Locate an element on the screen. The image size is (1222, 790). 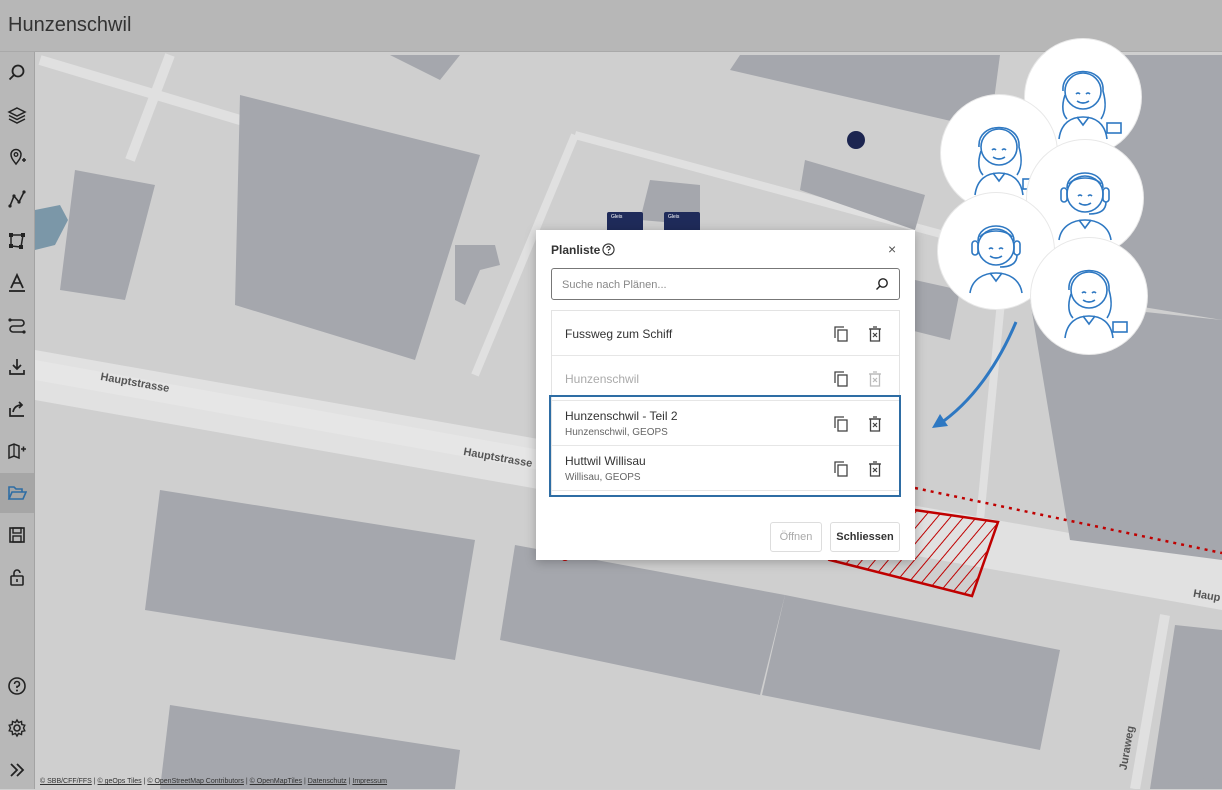
layers-icon is located at coordinates (17, 115).